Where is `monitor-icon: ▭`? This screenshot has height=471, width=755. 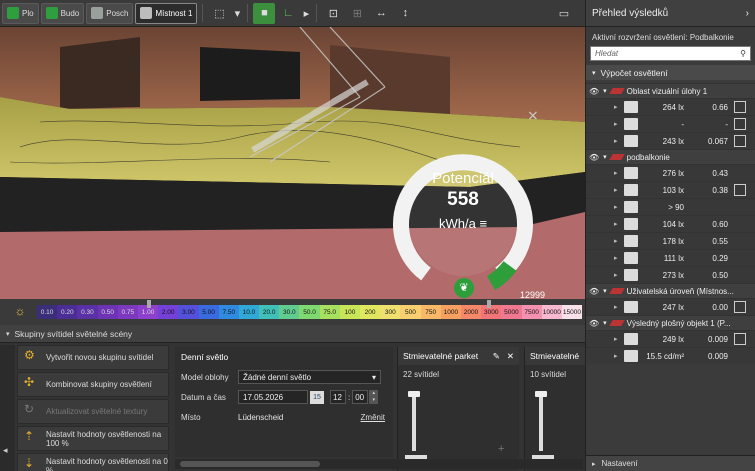 monitor-icon: ▭ is located at coordinates (564, 13).